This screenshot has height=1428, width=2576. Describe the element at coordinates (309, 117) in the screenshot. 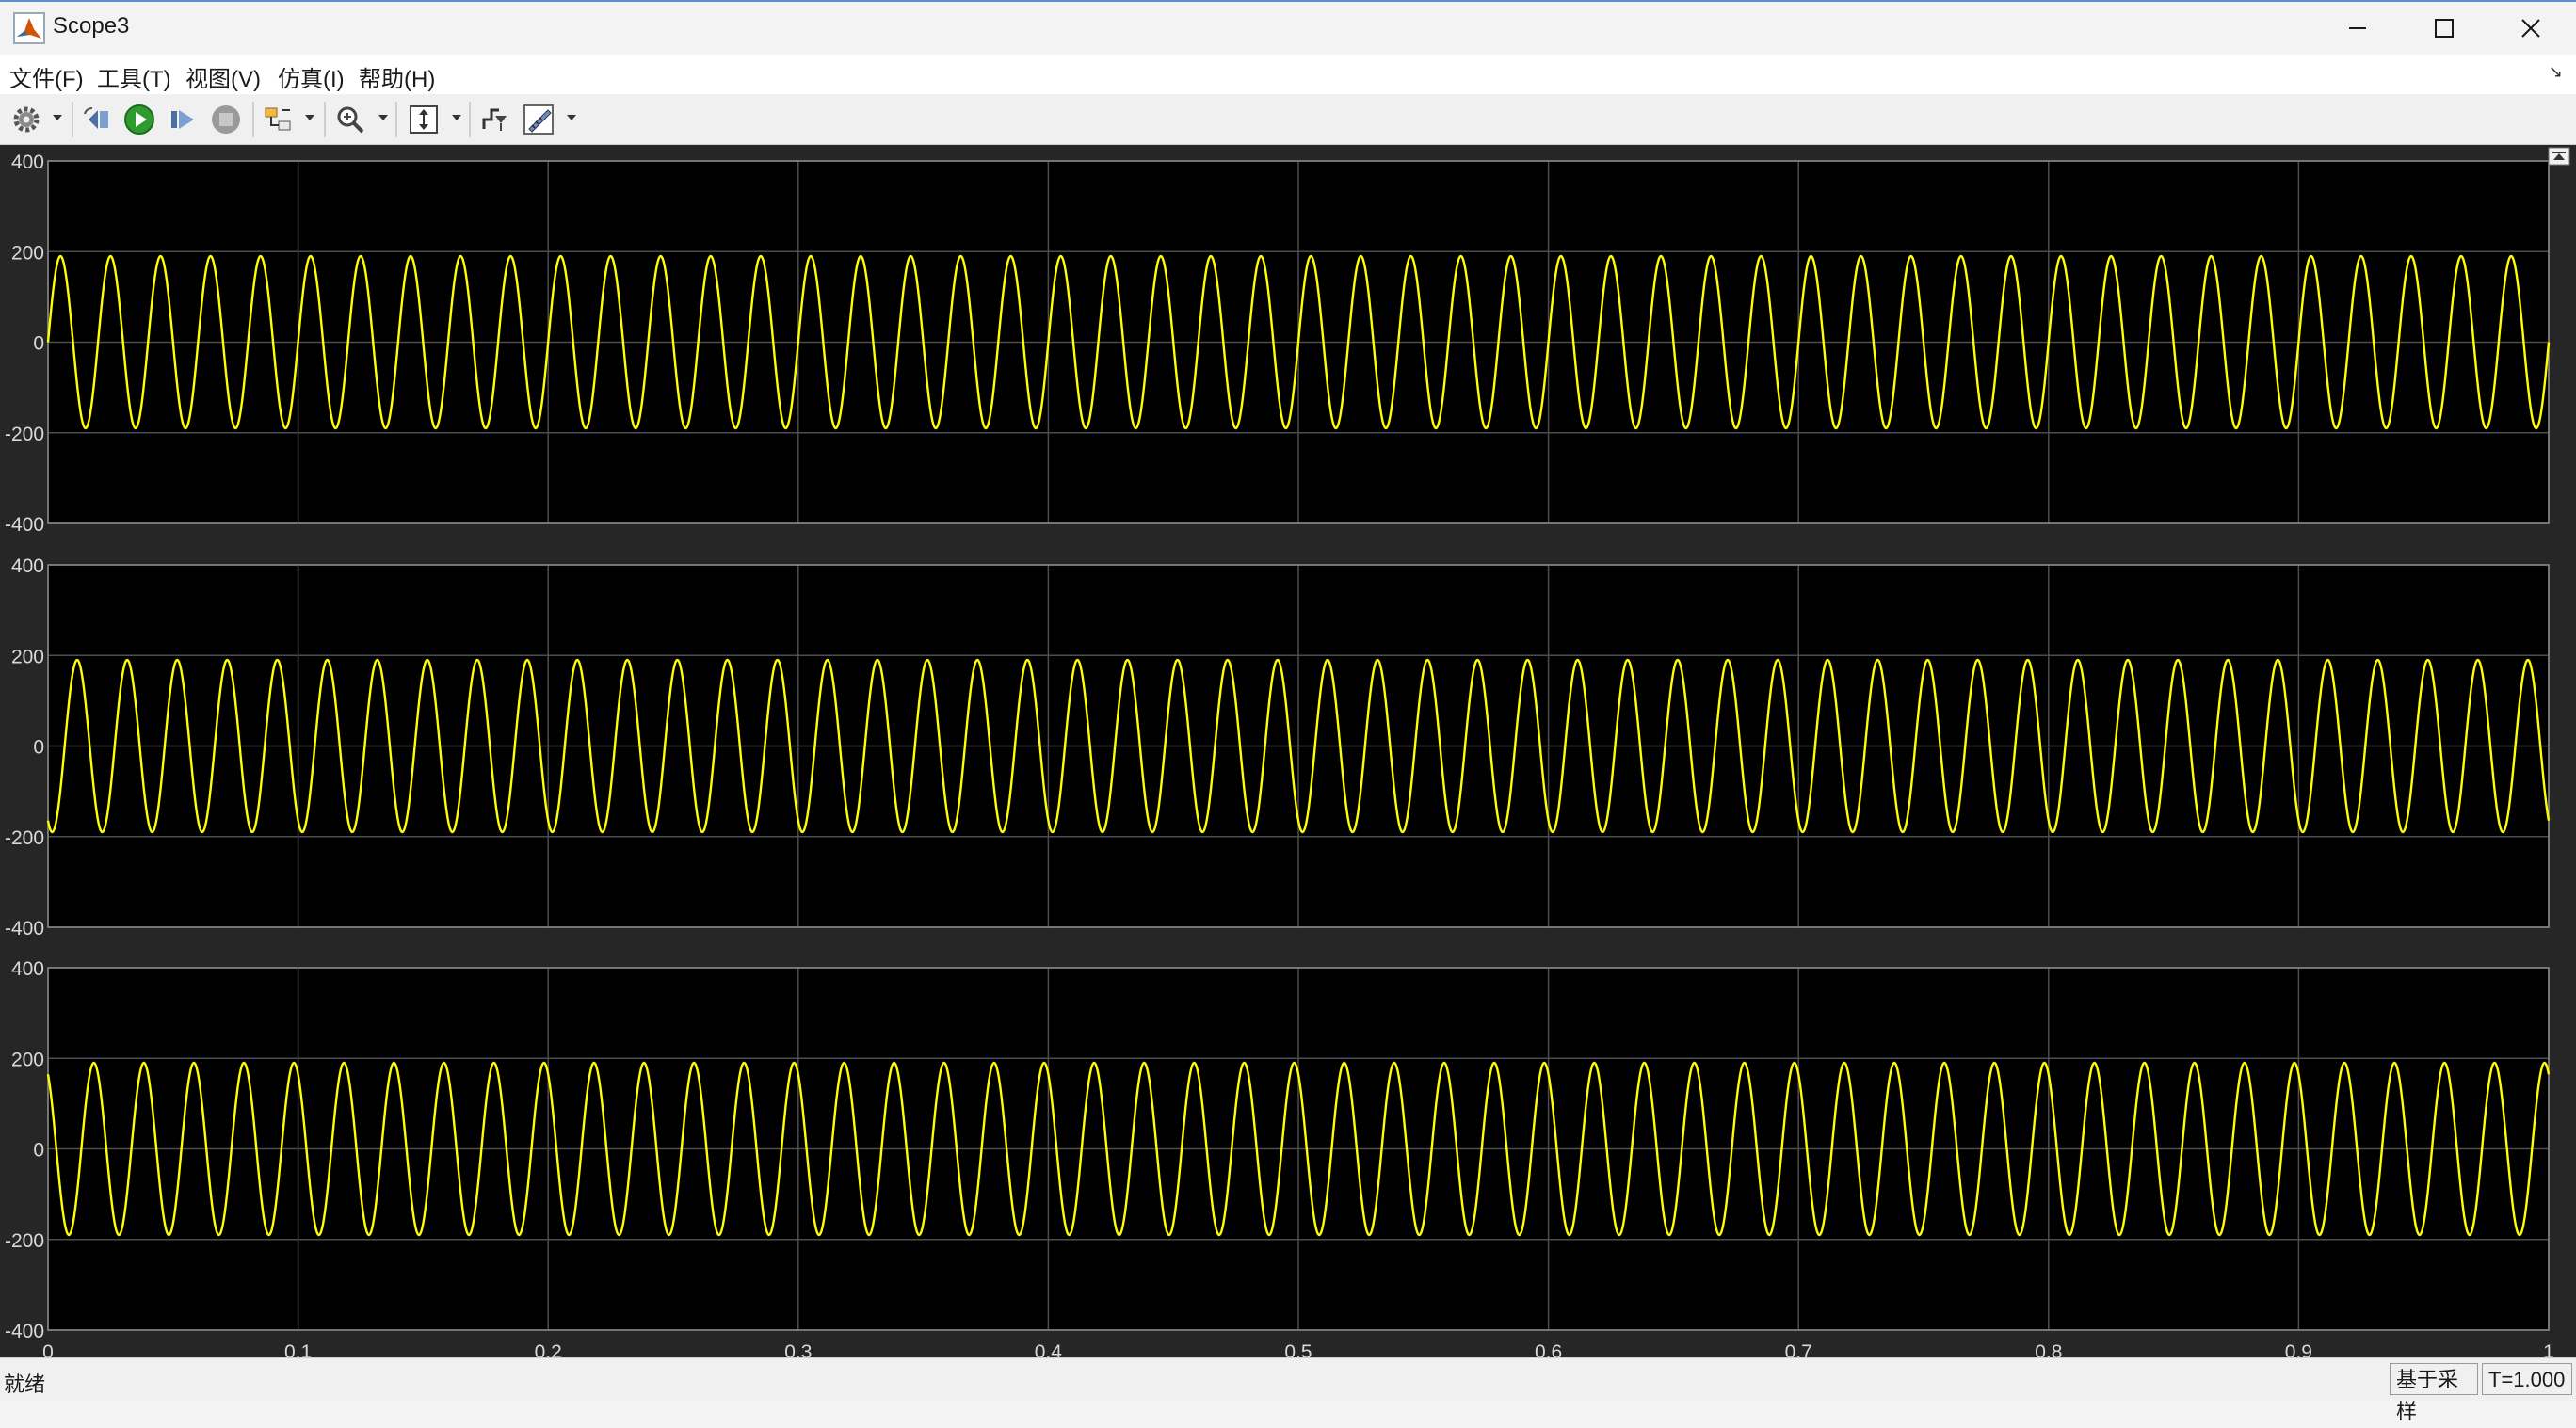

I see `highlight-dropdown-arrow-icon` at that location.